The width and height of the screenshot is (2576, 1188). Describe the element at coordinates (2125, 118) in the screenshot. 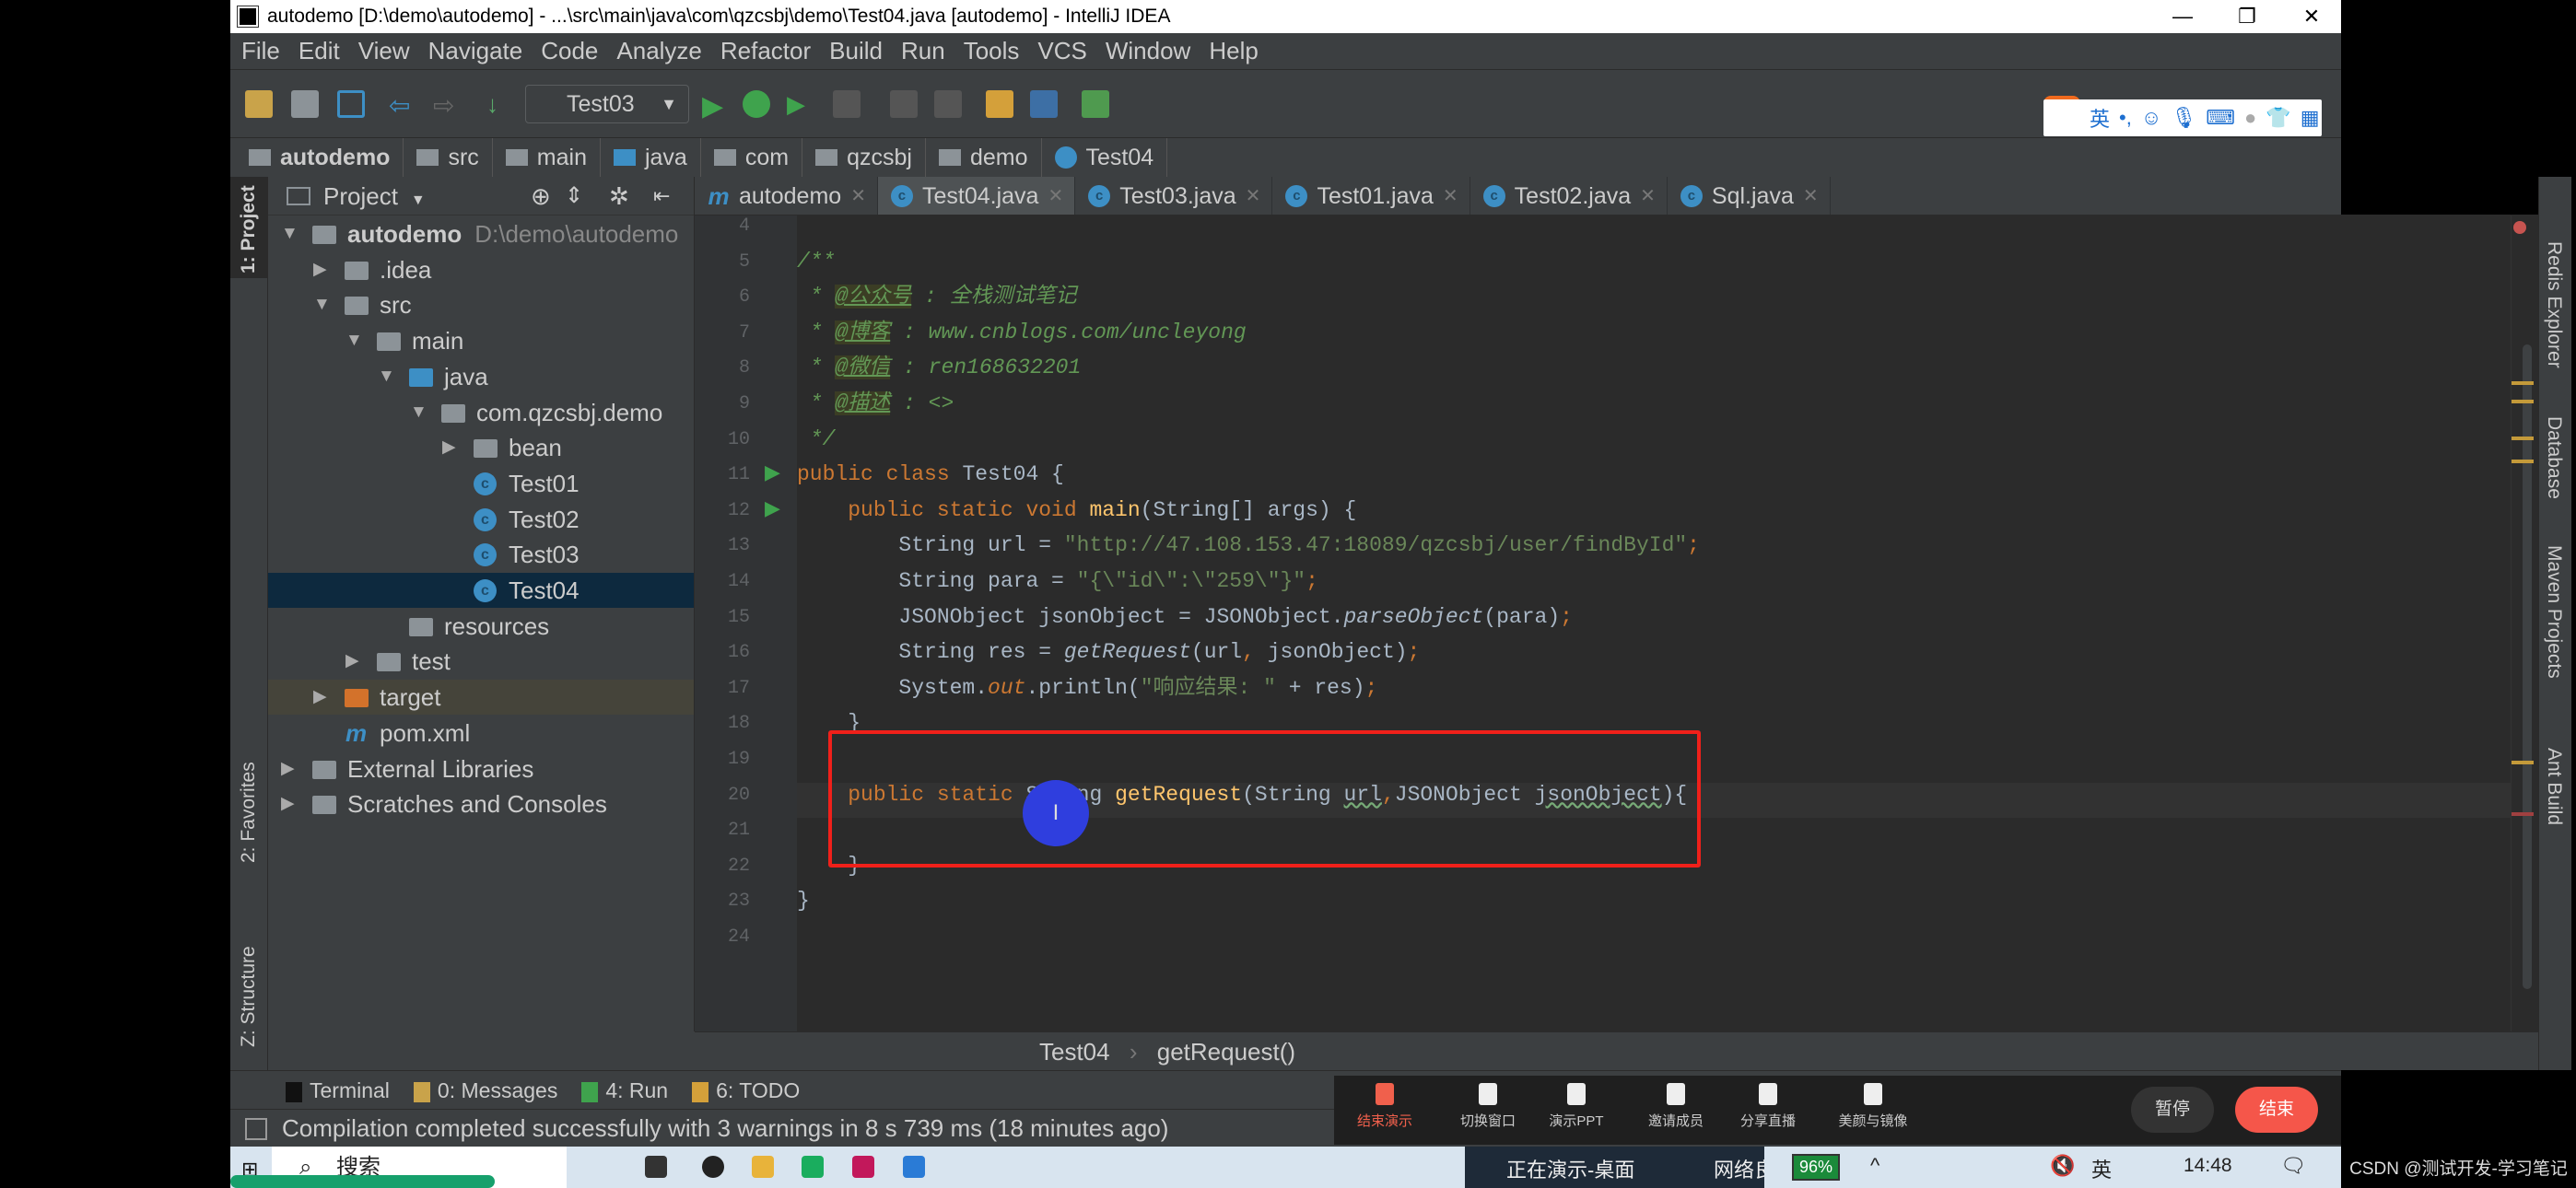

I see `punctuation-icon: •,` at that location.